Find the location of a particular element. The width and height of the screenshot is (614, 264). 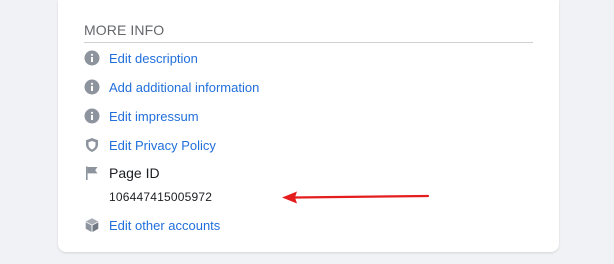

edit-privacy-policy-row: Edit Privacy Policy is located at coordinates (150, 145).